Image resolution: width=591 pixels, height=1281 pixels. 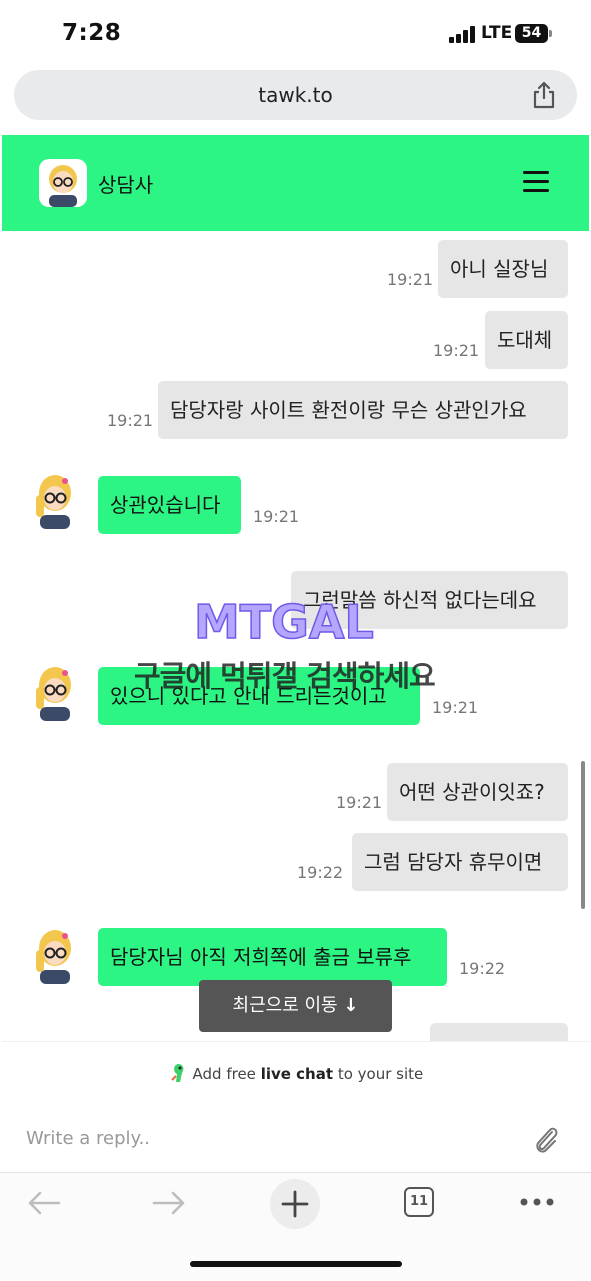 I want to click on message-bubble-partial, so click(x=499, y=1032).